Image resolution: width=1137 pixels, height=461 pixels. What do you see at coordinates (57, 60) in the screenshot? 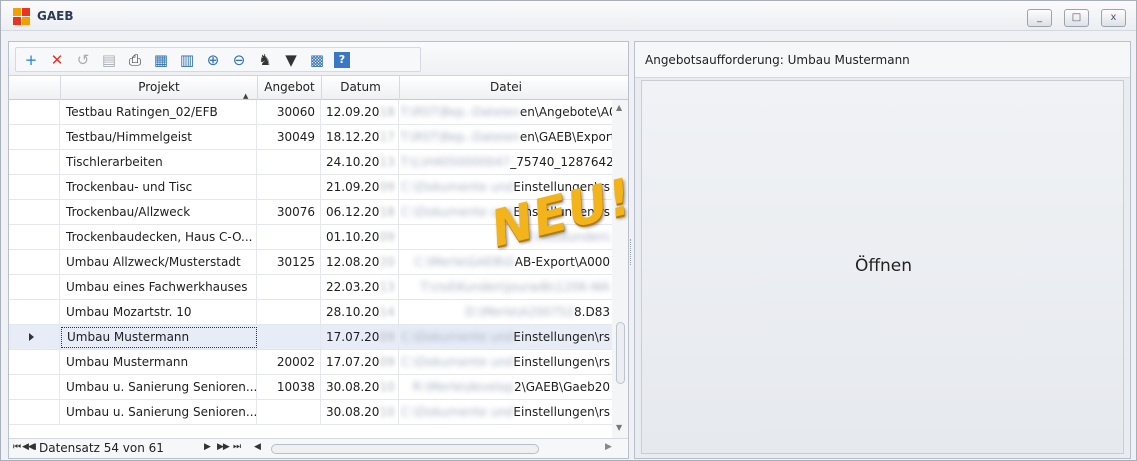
I see `delete-button: ✕` at bounding box center [57, 60].